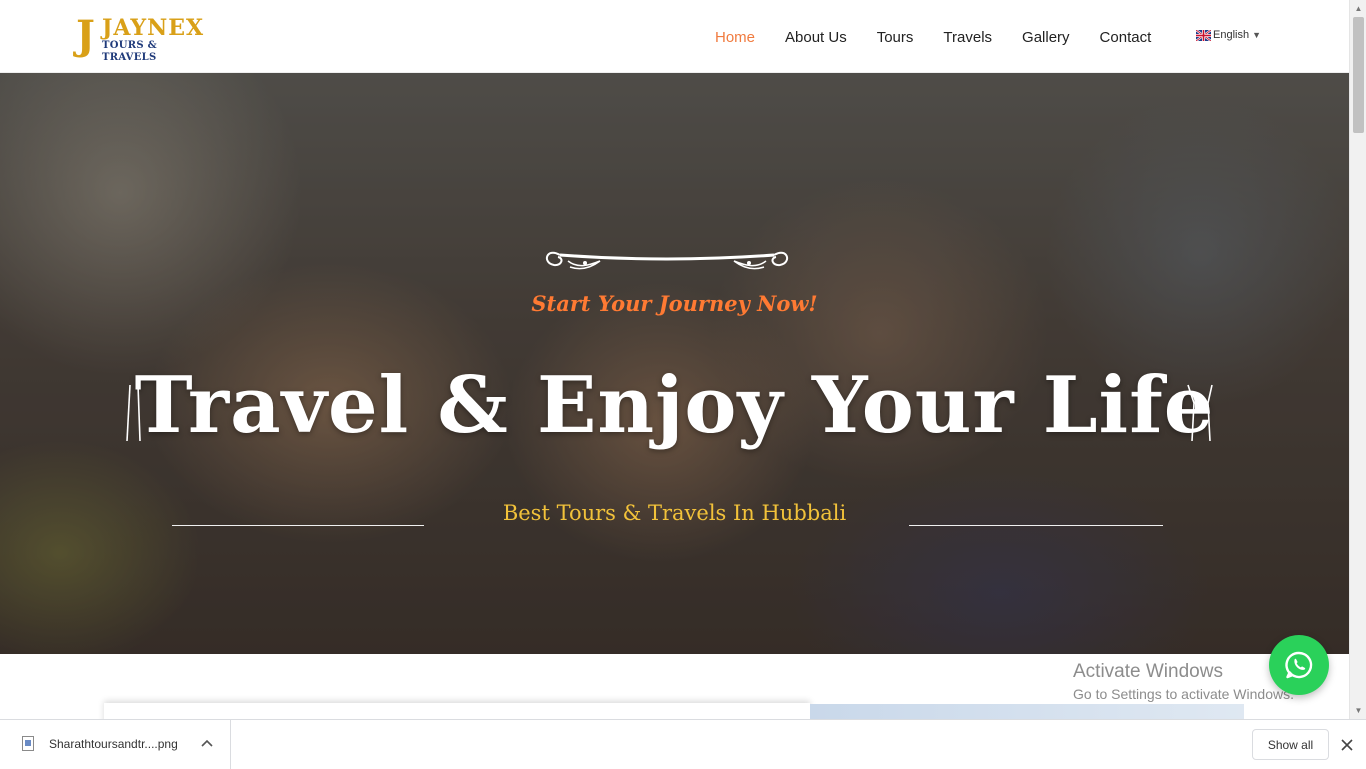 The height and width of the screenshot is (769, 1366). I want to click on nav-gallery: Gallery, so click(1046, 37).